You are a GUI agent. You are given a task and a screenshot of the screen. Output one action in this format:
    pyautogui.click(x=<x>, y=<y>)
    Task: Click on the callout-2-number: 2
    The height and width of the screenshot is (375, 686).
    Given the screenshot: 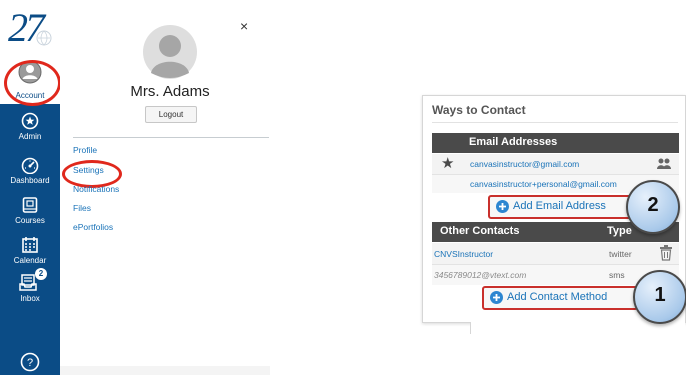 What is the action you would take?
    pyautogui.click(x=653, y=205)
    